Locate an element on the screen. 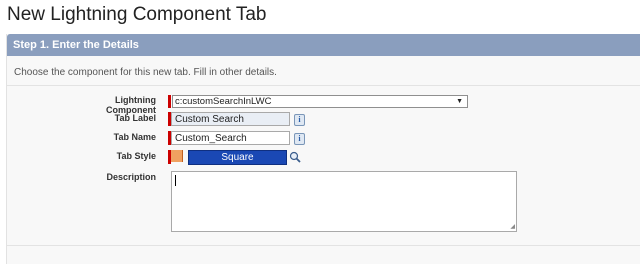 The width and height of the screenshot is (640, 264). lightning-component-value: c:customSearchInLWC is located at coordinates (223, 101).